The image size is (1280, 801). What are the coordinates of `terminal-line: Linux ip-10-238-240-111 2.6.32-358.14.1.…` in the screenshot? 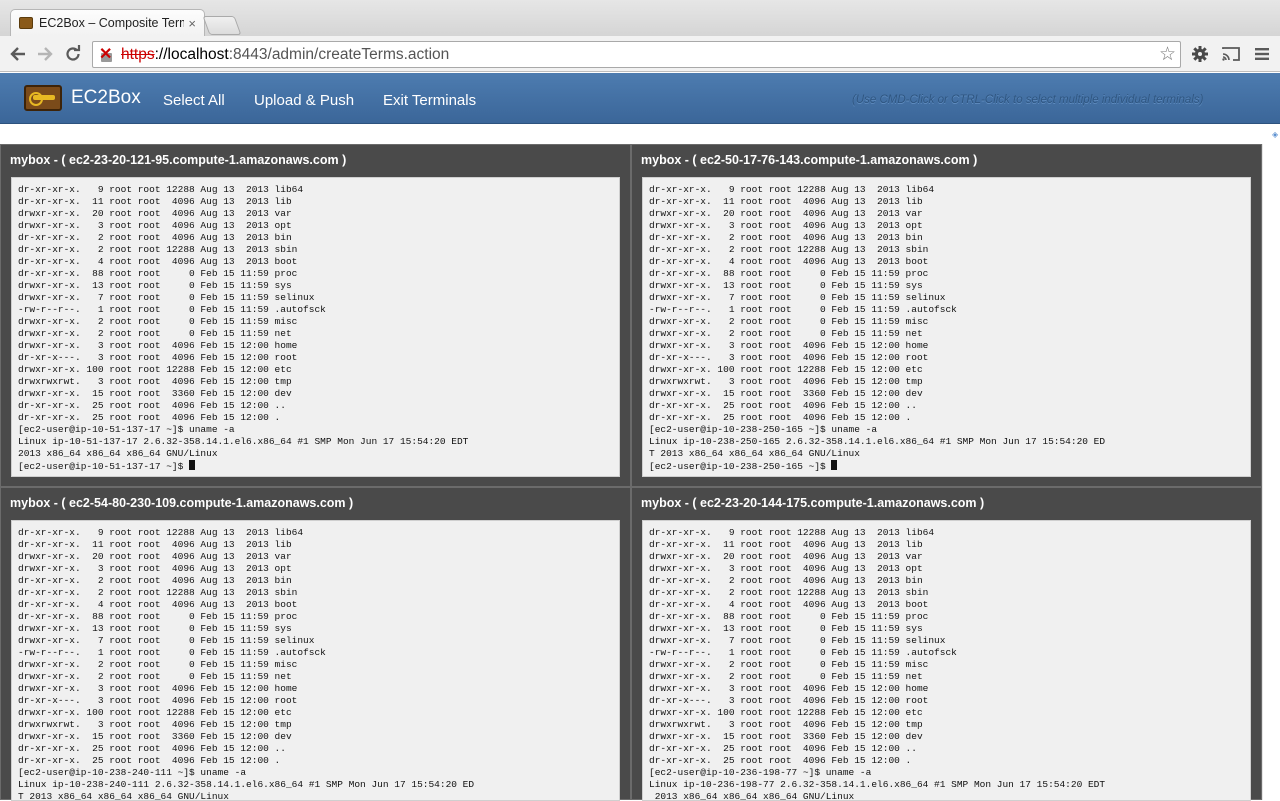 It's located at (246, 784).